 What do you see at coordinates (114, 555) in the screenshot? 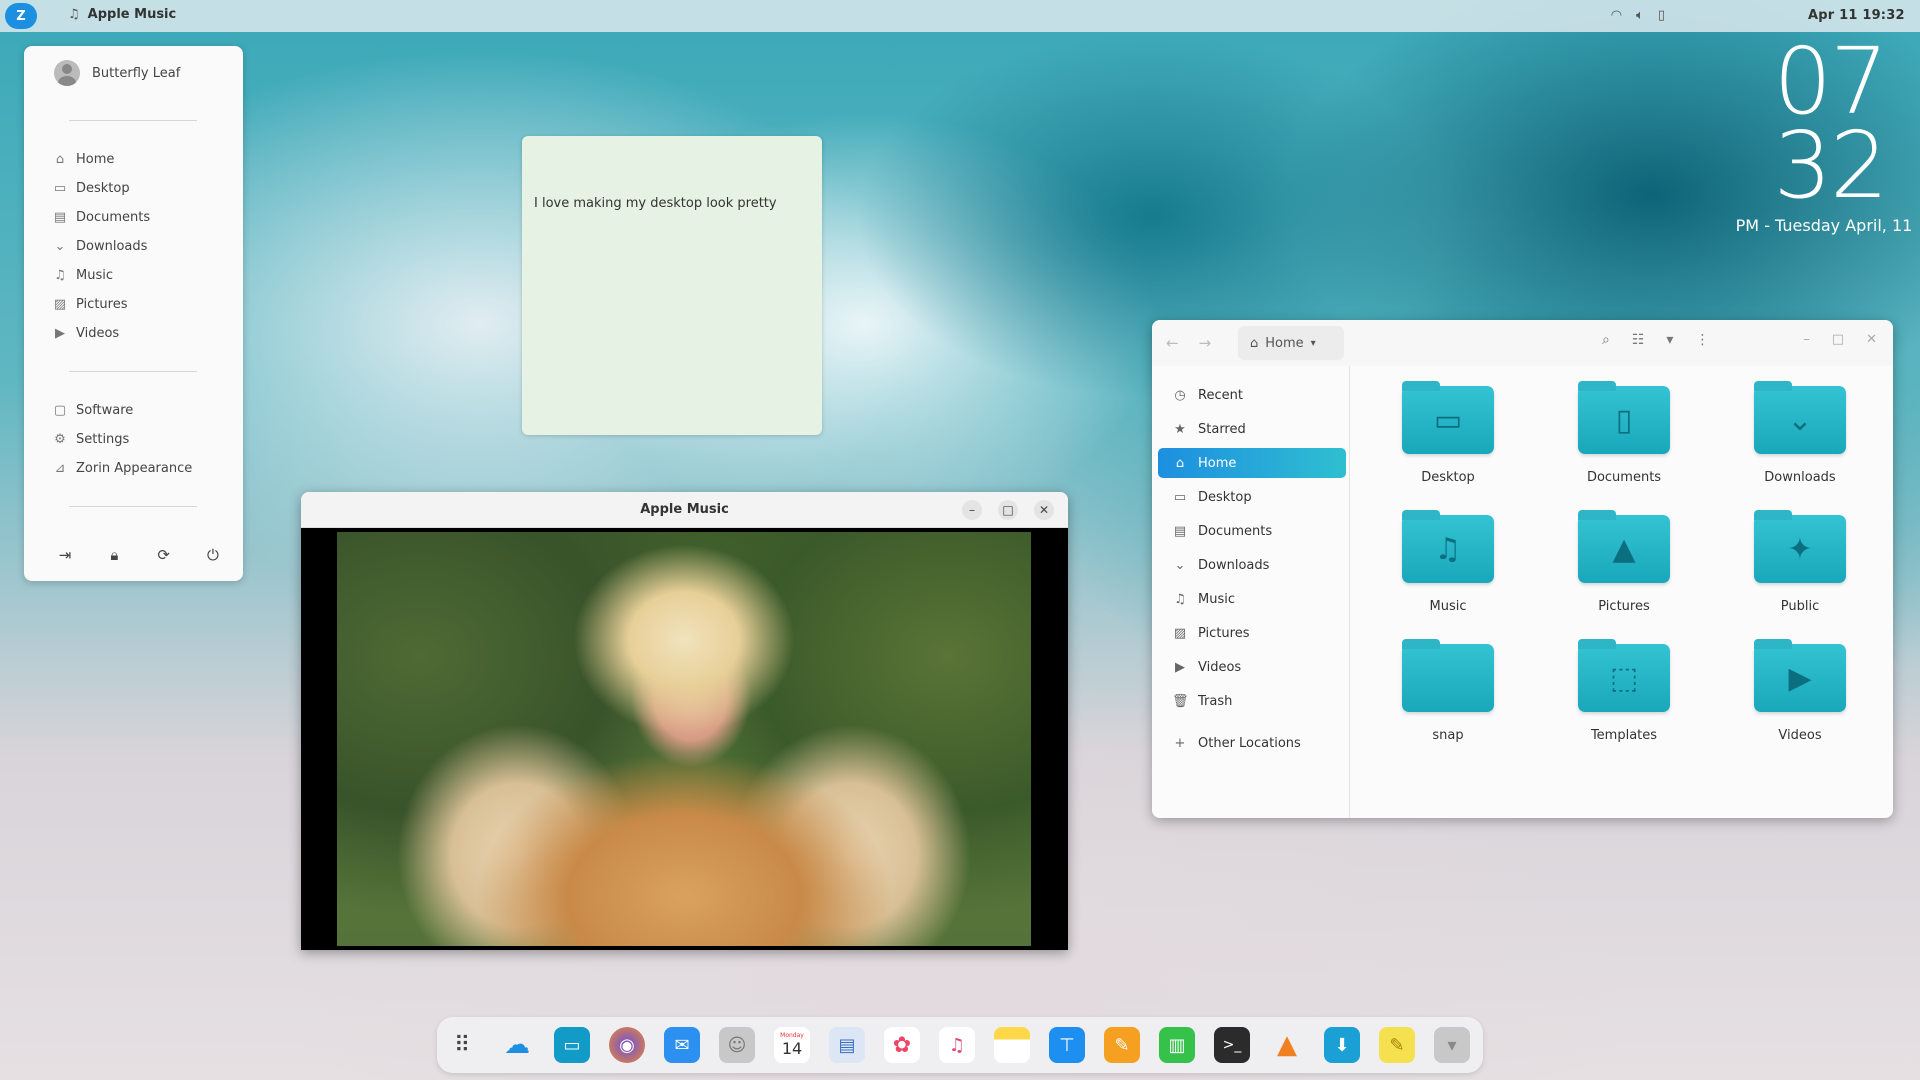
I see `lock-icon: 🔒︎` at bounding box center [114, 555].